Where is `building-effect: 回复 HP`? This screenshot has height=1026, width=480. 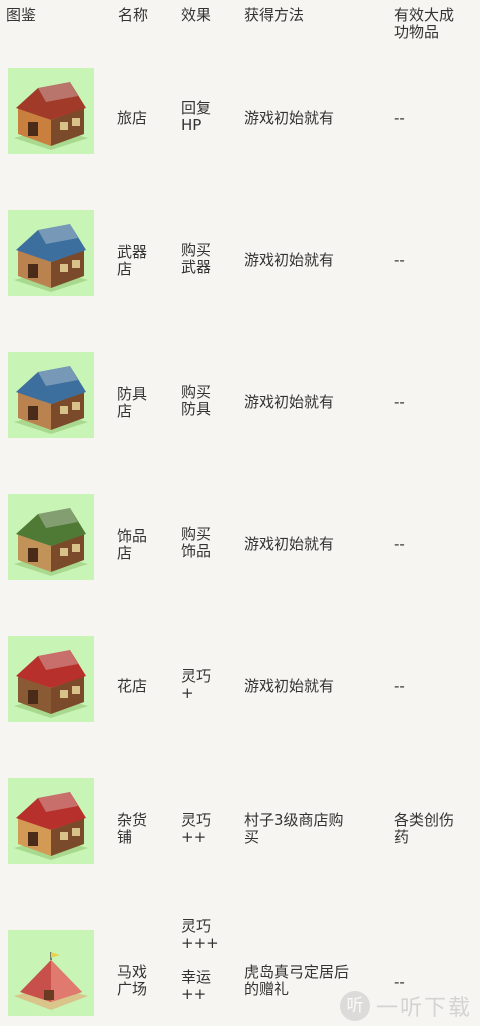
building-effect: 回复 HP is located at coordinates (196, 116).